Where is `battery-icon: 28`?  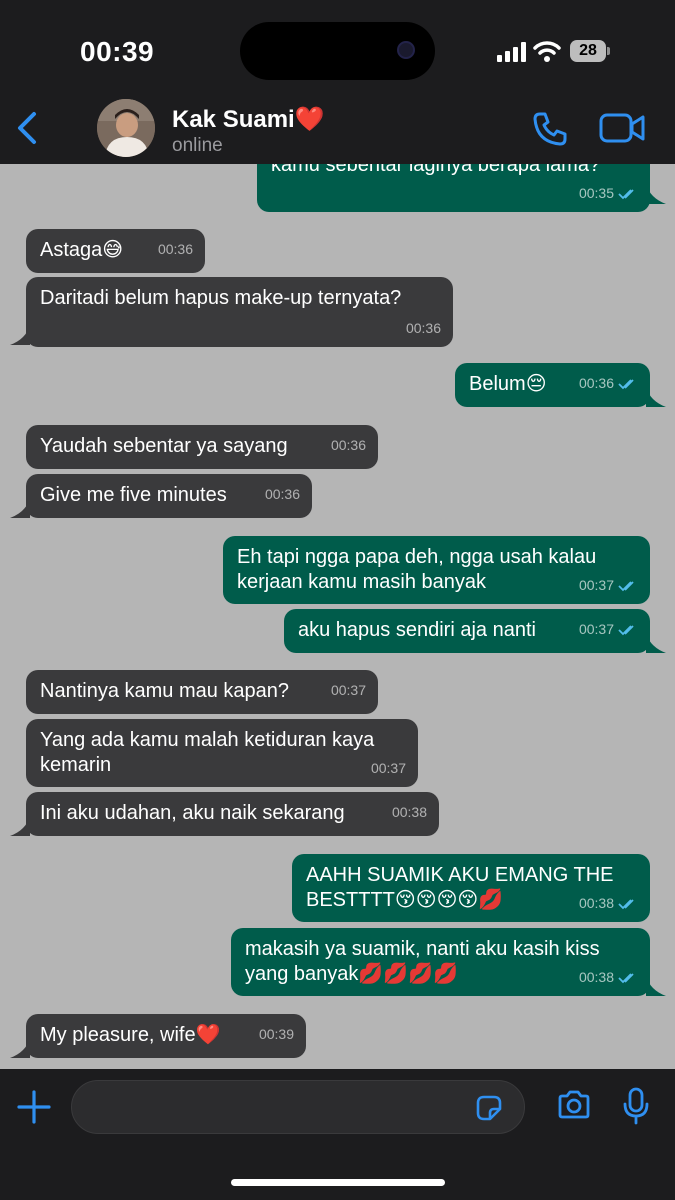
battery-icon: 28 is located at coordinates (588, 51).